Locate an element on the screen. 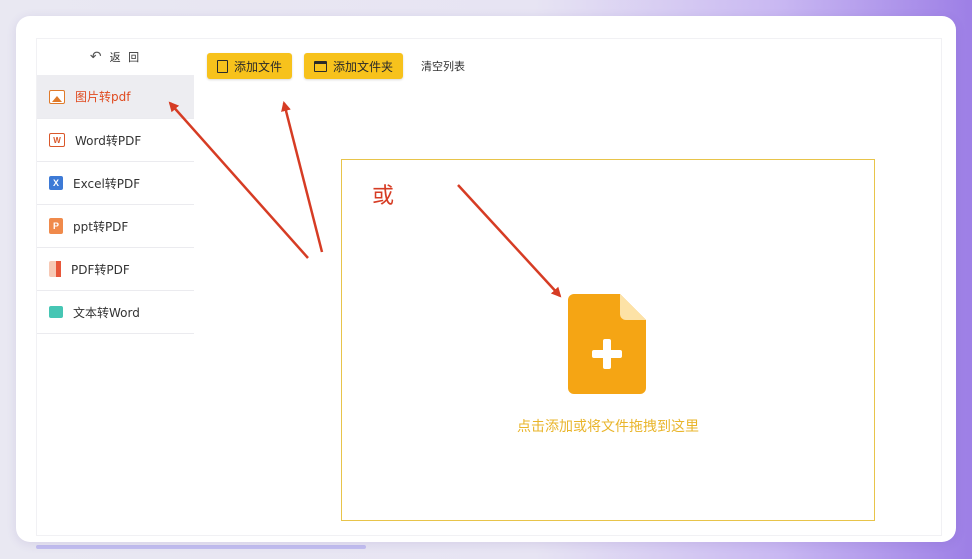  sidebar-item-label: Excel转PDF is located at coordinates (107, 183).